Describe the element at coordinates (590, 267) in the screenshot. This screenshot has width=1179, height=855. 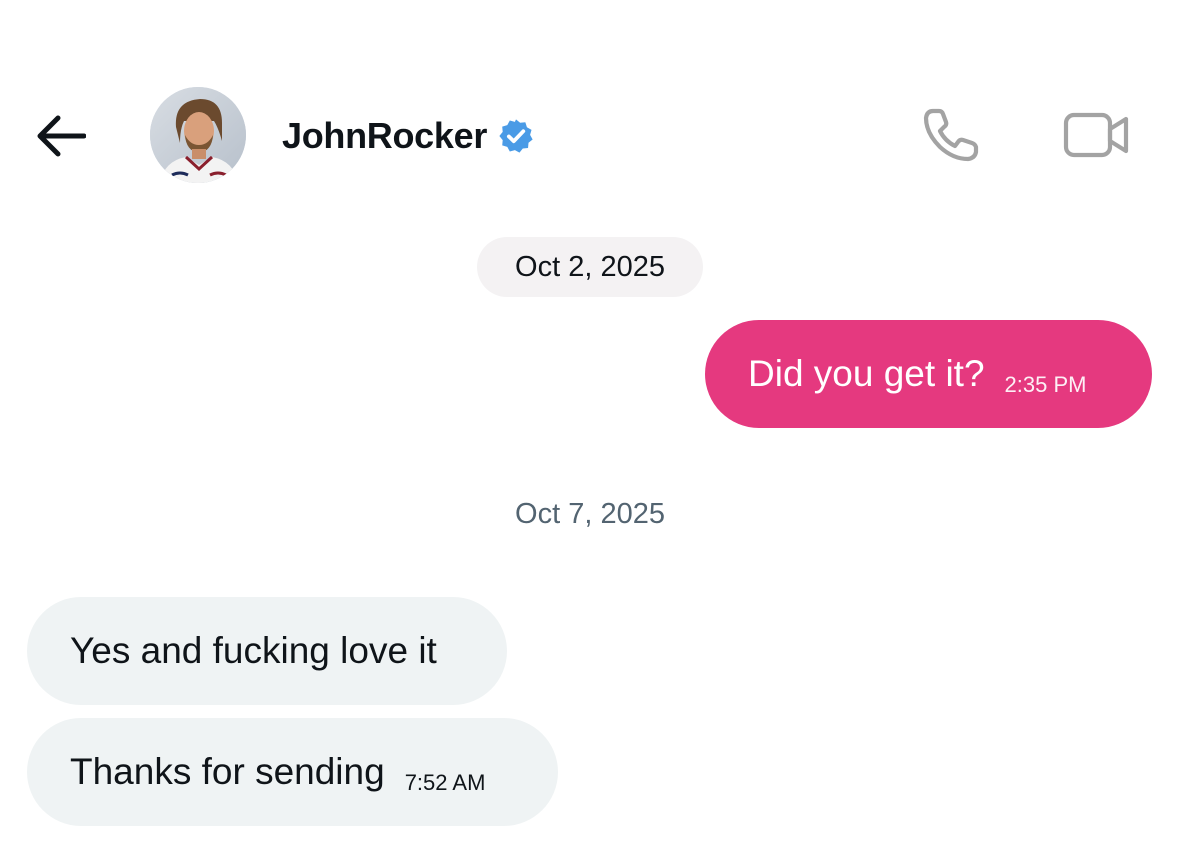
I see `date-separator: Oct 2, 2025` at that location.